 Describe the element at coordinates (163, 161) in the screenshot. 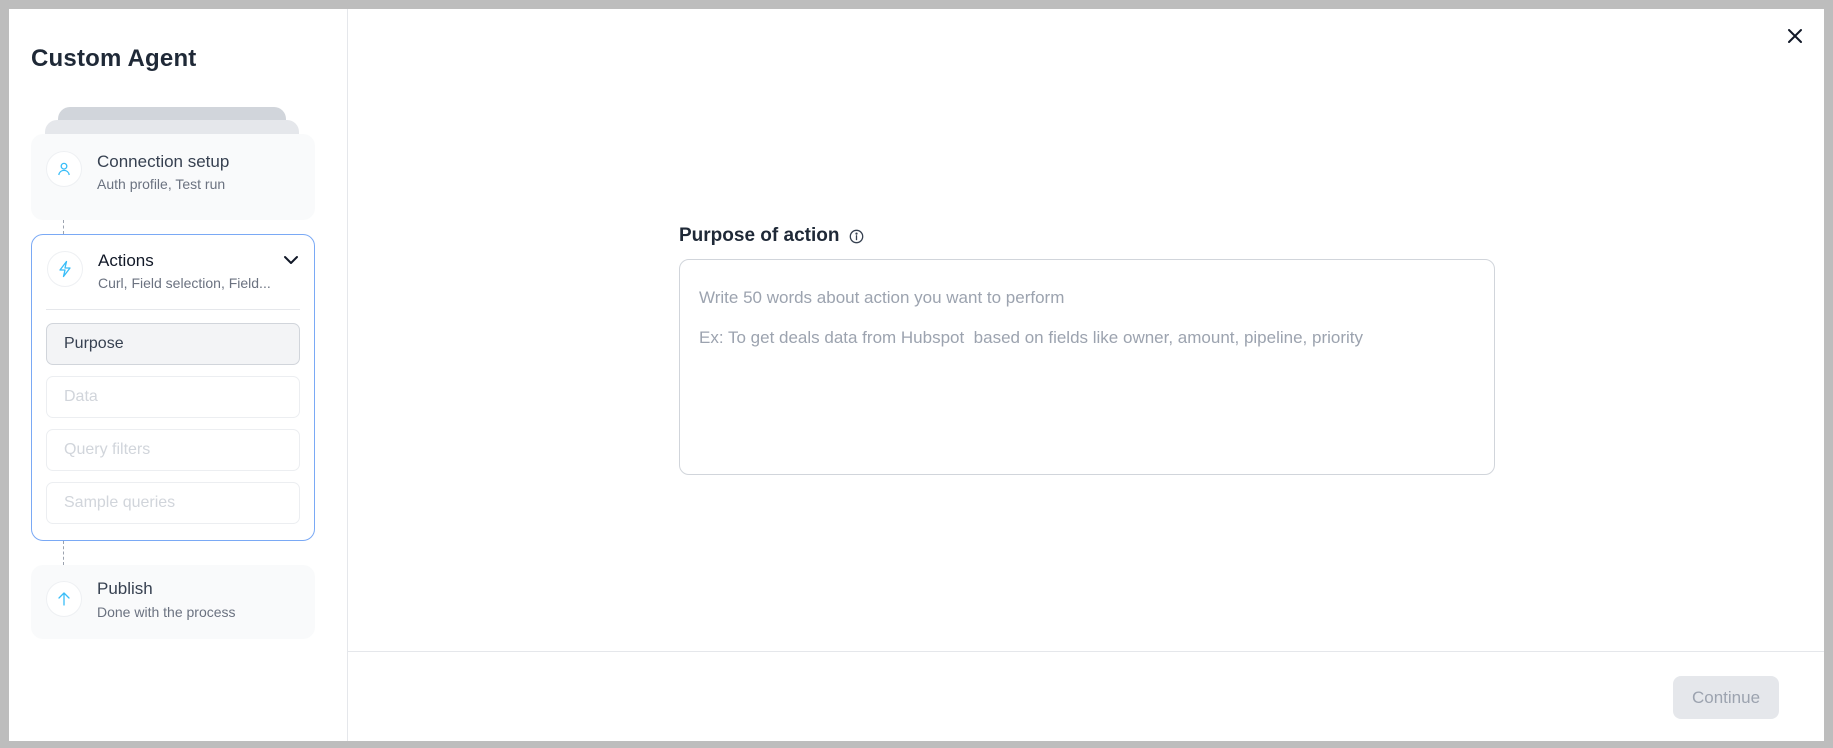

I see `step-title: Connection setup` at that location.